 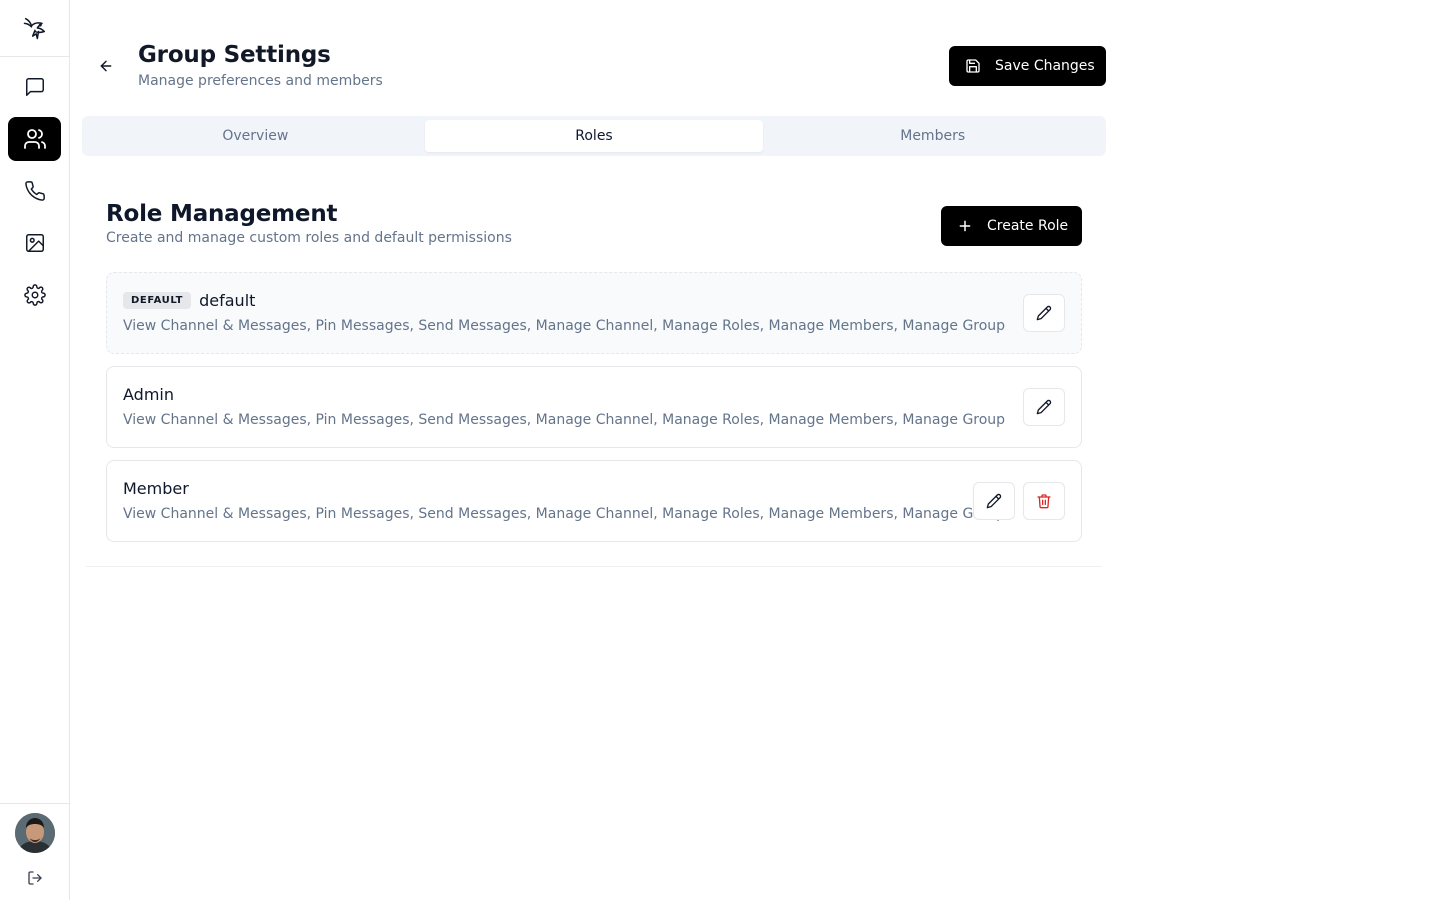 I want to click on gear-icon, so click(x=34, y=295).